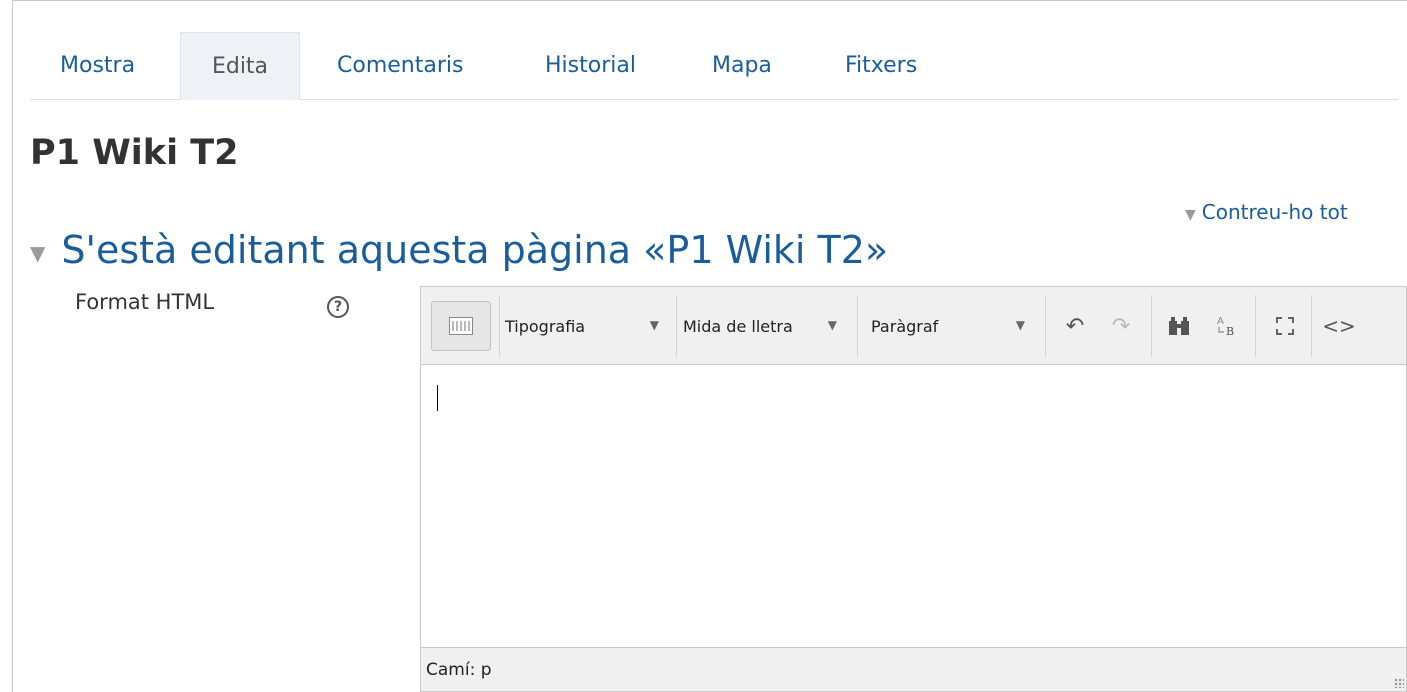 Image resolution: width=1407 pixels, height=692 pixels. I want to click on keyboard-icon, so click(461, 326).